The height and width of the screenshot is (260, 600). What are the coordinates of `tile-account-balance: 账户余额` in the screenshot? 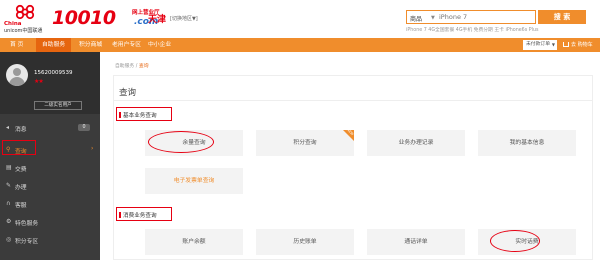 It's located at (194, 242).